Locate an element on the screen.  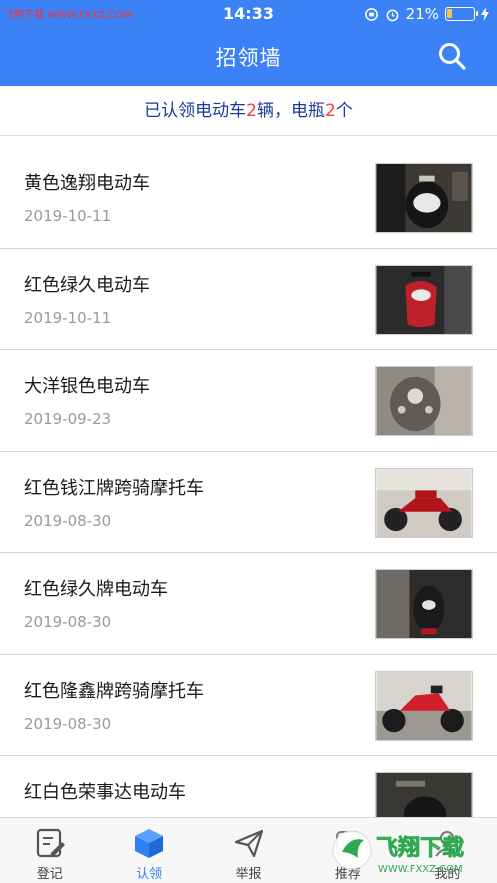
ev-count: 2 is located at coordinates (251, 111).